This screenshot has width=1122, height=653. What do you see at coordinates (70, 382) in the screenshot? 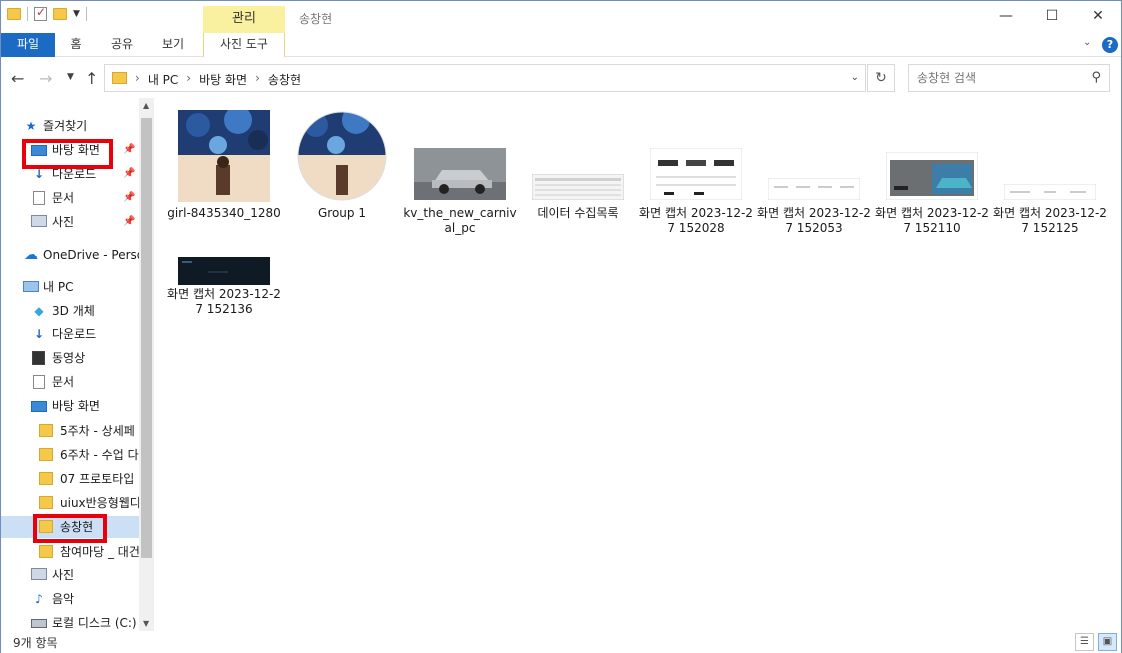
I see `nav-item-documents: 문서` at bounding box center [70, 382].